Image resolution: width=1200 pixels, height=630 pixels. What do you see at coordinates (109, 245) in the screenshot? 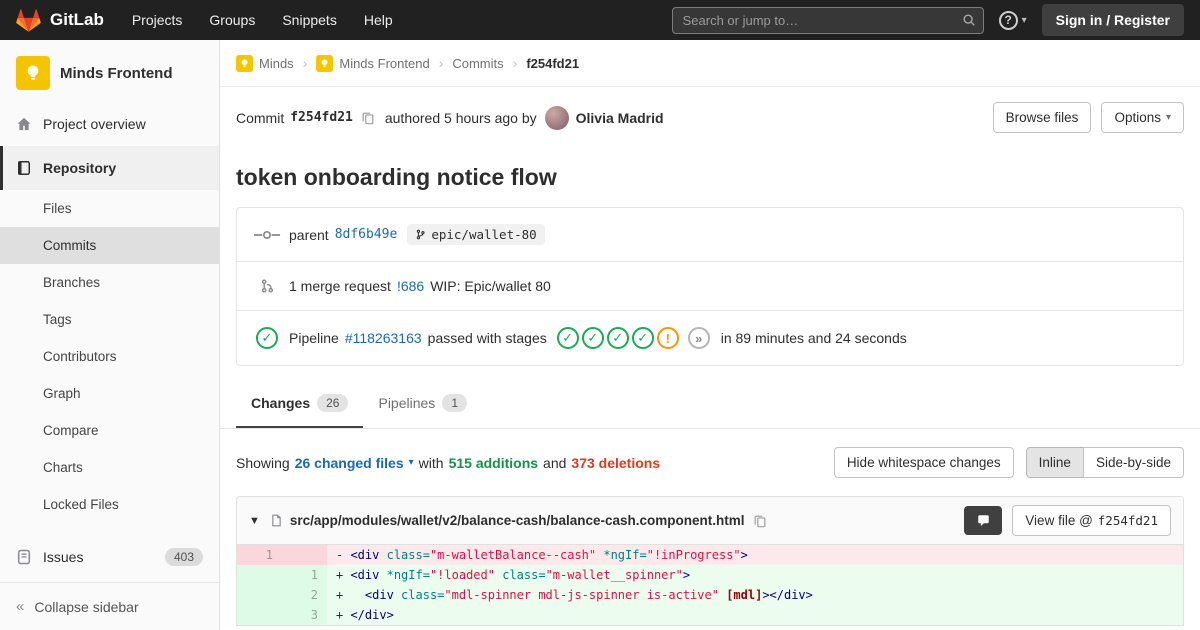
I see `sidebar-item-commits: Commits` at bounding box center [109, 245].